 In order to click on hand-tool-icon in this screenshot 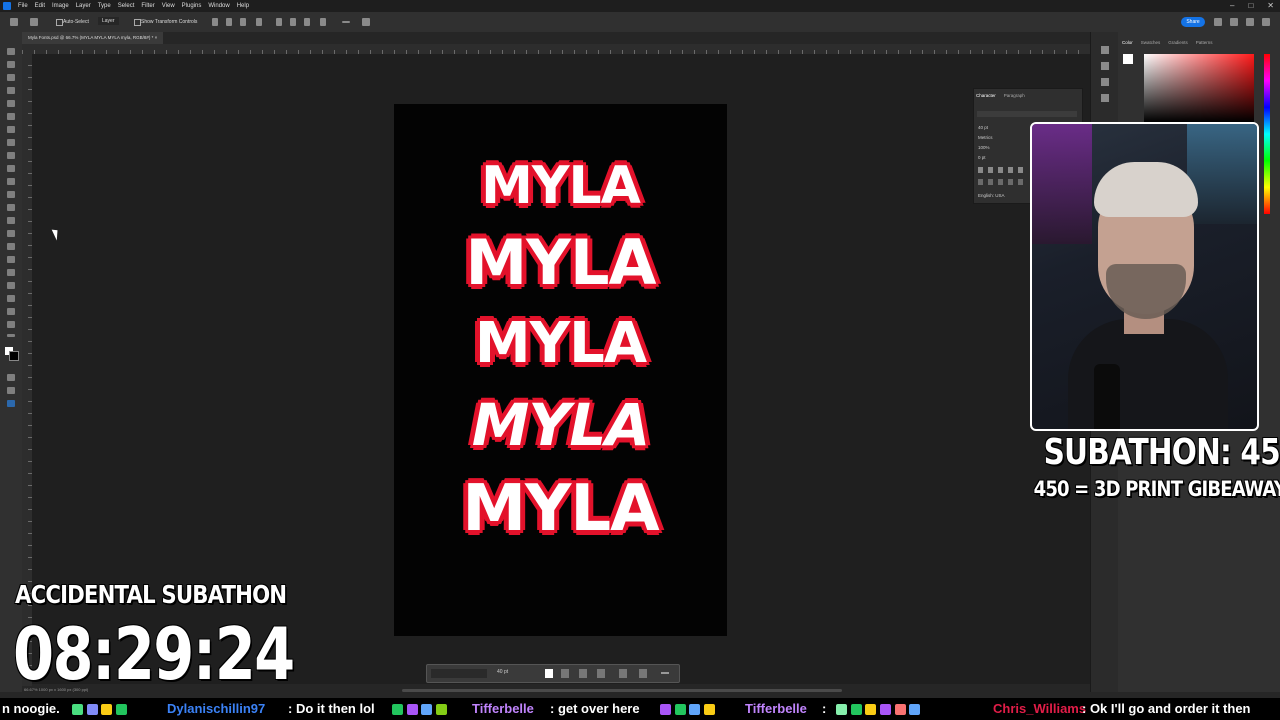, I will do `click(11, 311)`.